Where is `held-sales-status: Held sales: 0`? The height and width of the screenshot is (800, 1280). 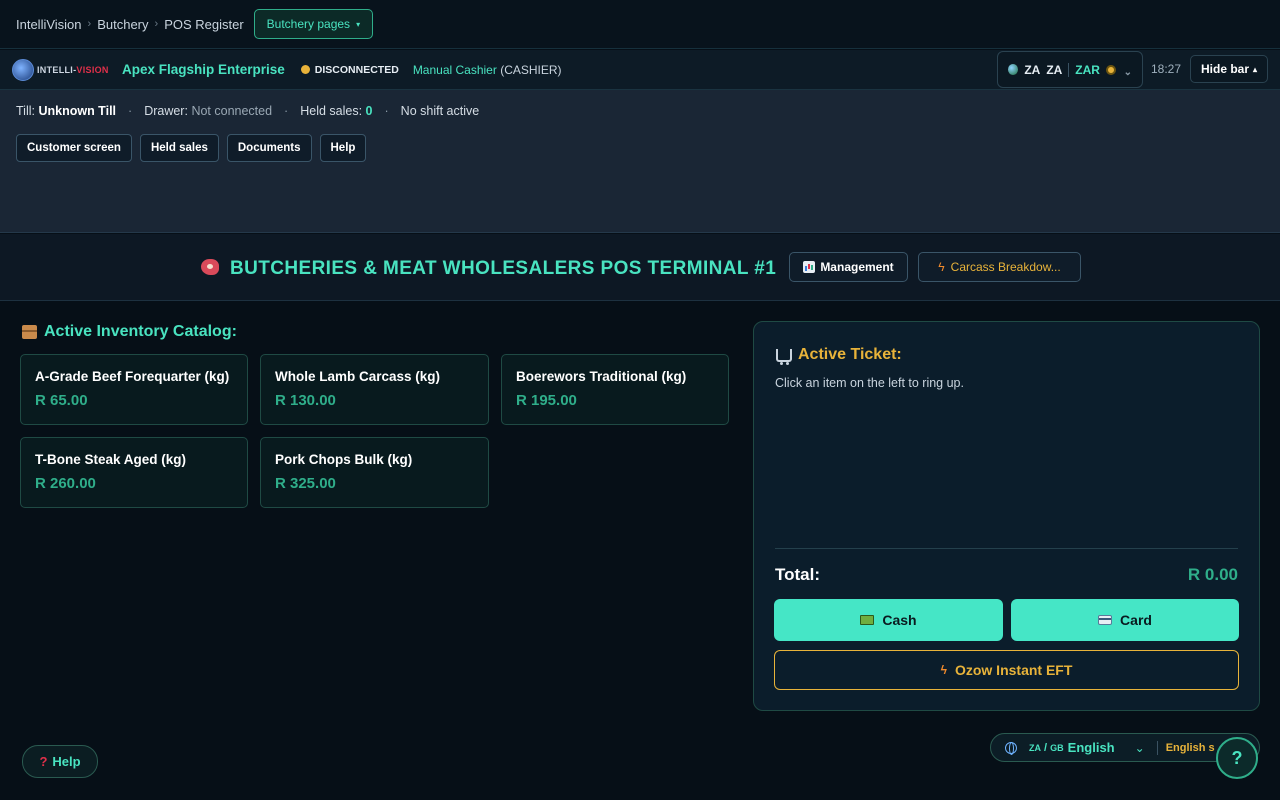 held-sales-status: Held sales: 0 is located at coordinates (336, 111).